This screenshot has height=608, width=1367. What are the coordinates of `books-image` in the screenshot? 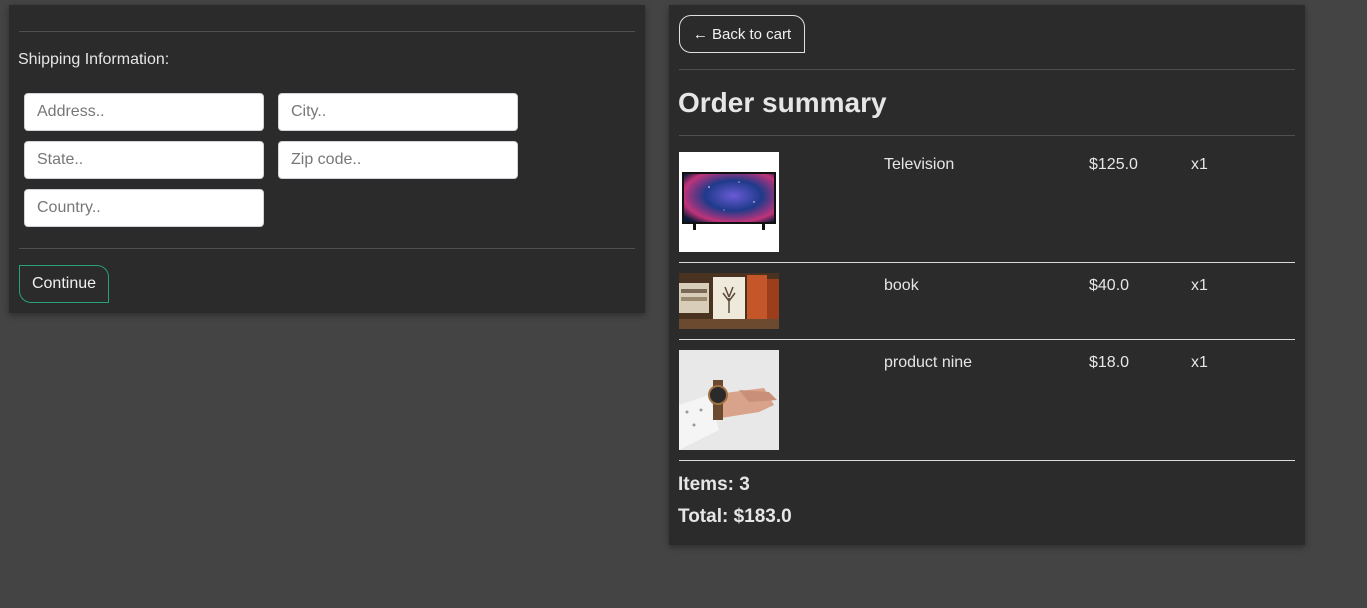 It's located at (729, 301).